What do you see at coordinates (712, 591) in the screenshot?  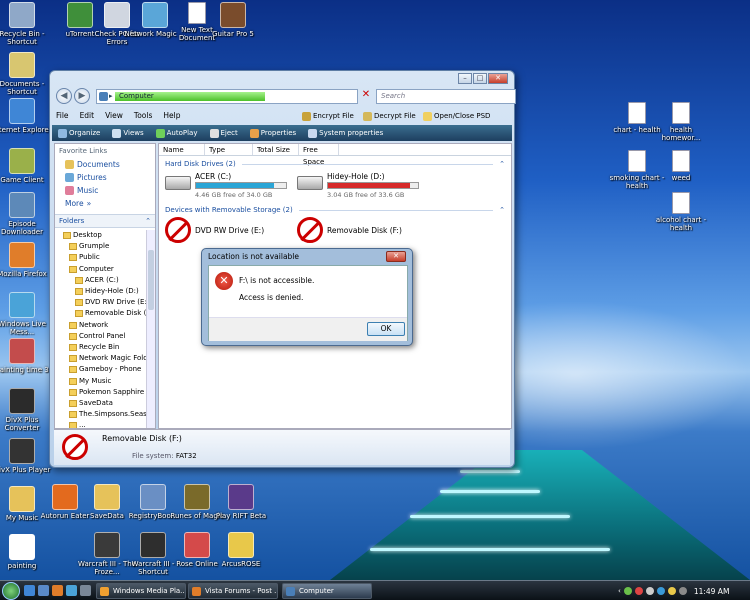 I see `clock: 11:49 AM` at bounding box center [712, 591].